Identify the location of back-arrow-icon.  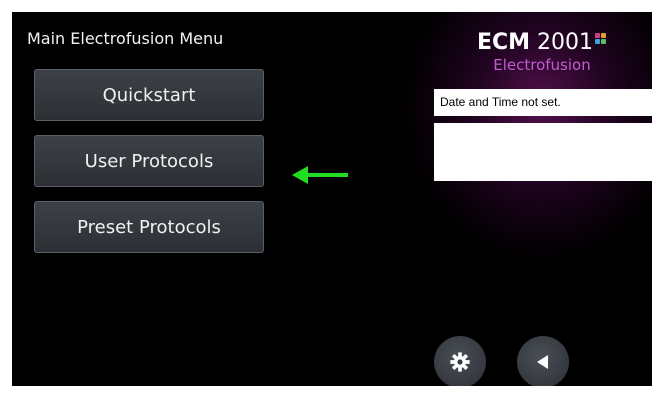
(542, 362).